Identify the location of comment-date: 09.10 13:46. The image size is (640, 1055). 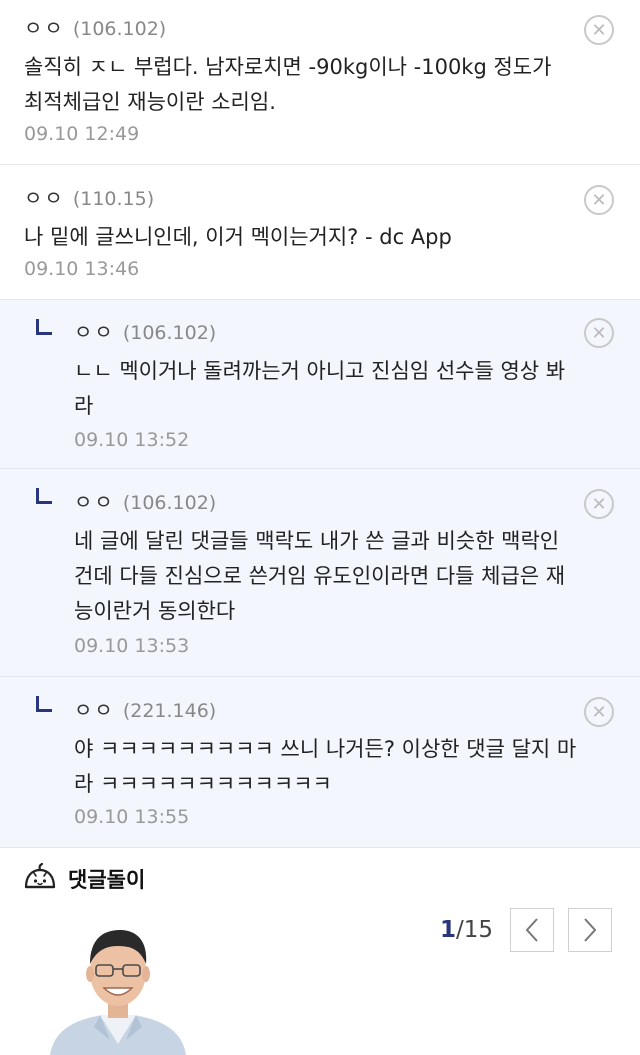
(82, 269).